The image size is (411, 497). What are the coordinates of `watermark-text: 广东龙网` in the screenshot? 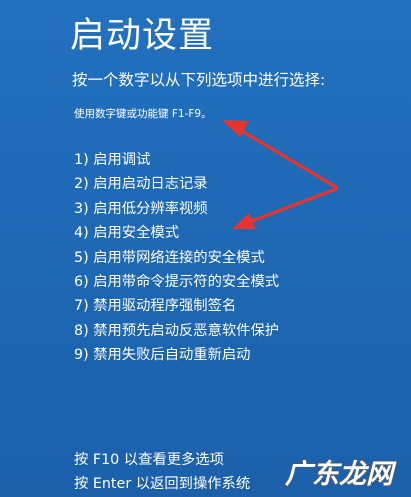 It's located at (341, 474).